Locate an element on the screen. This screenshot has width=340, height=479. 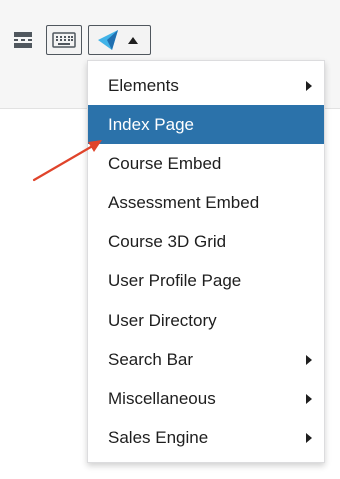
keyboard-icon is located at coordinates (64, 40).